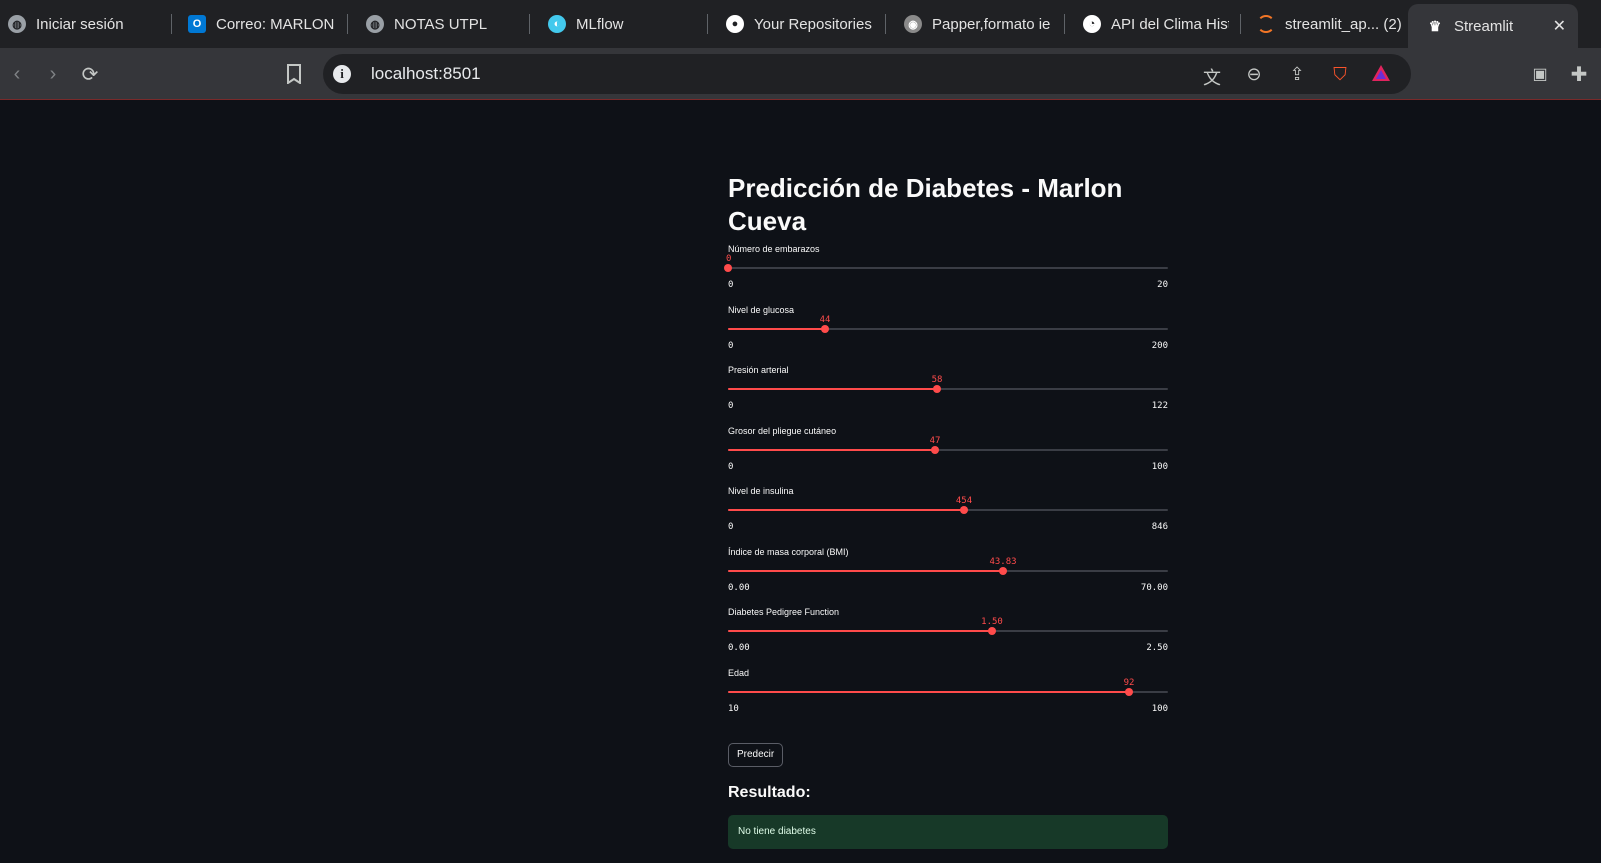  What do you see at coordinates (1159, 346) in the screenshot?
I see `slider-max: 200` at bounding box center [1159, 346].